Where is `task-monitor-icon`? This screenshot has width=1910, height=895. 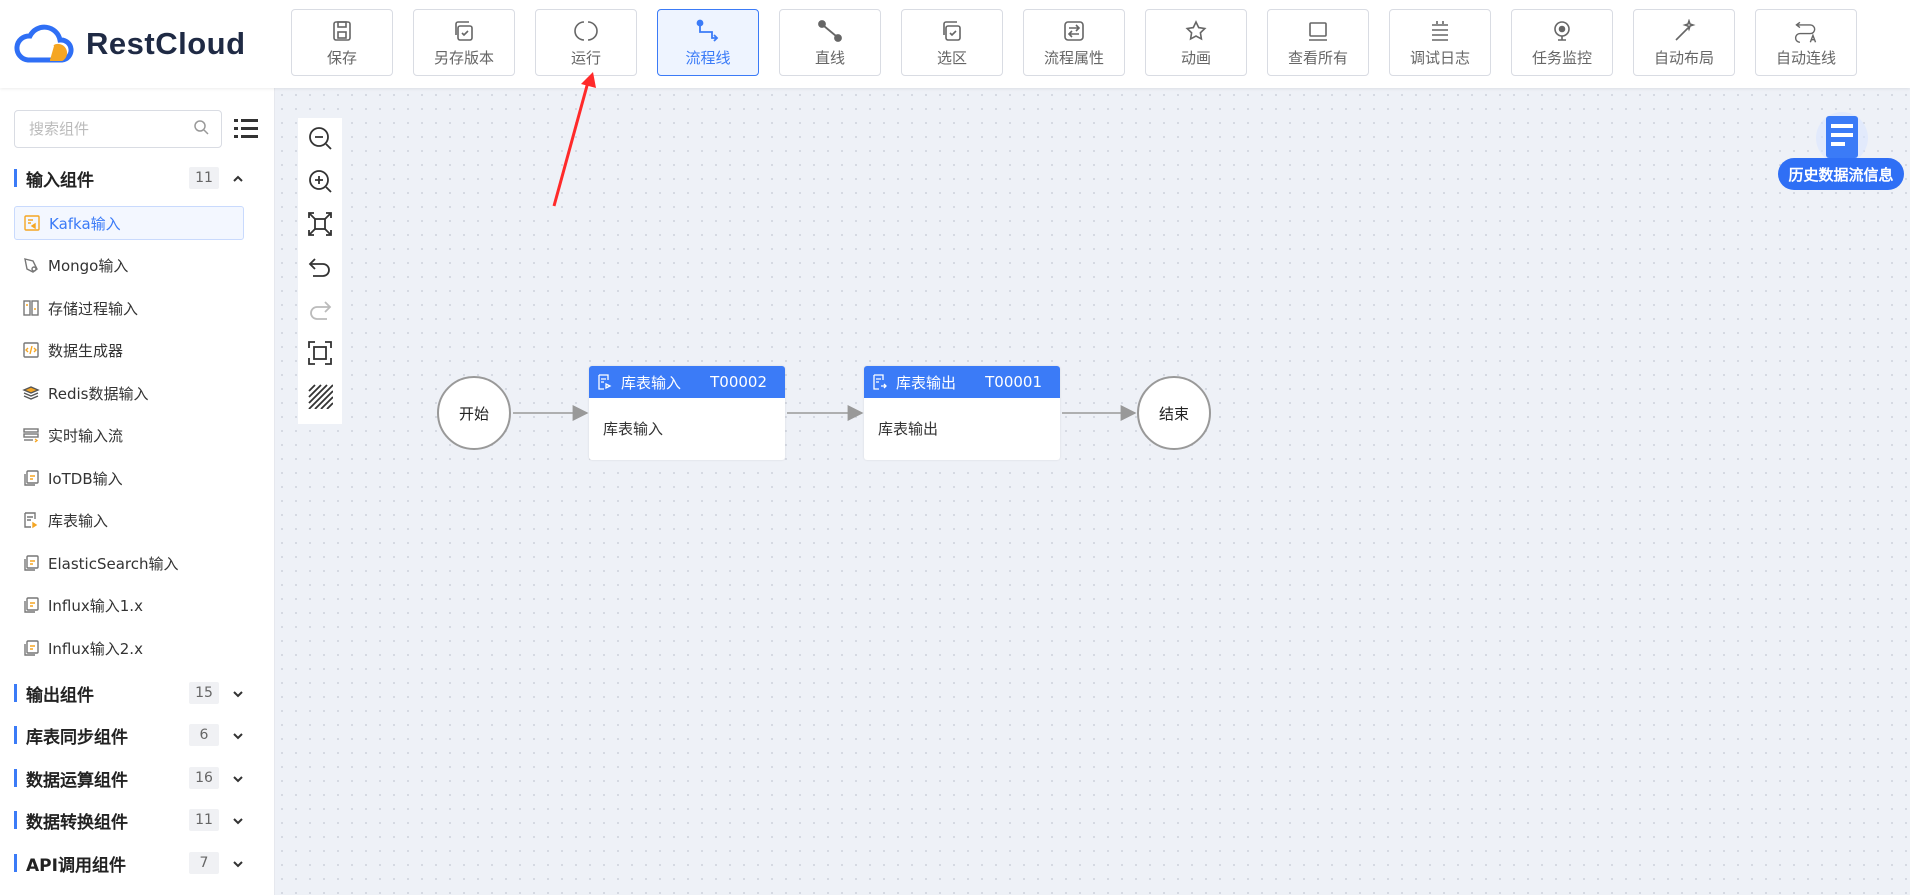
task-monitor-icon is located at coordinates (1562, 31).